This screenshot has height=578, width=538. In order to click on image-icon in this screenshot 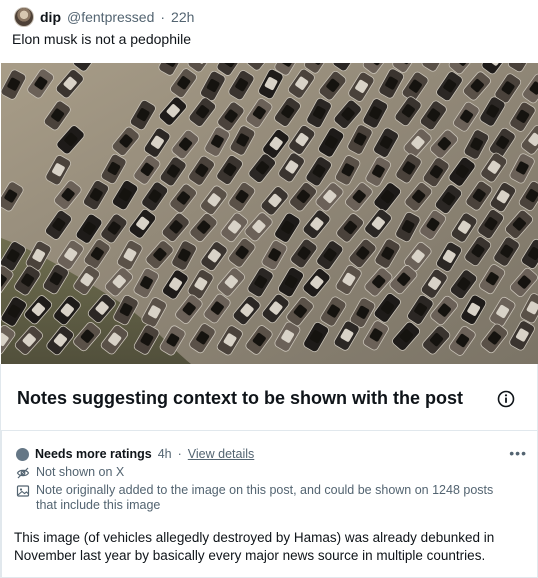, I will do `click(23, 491)`.